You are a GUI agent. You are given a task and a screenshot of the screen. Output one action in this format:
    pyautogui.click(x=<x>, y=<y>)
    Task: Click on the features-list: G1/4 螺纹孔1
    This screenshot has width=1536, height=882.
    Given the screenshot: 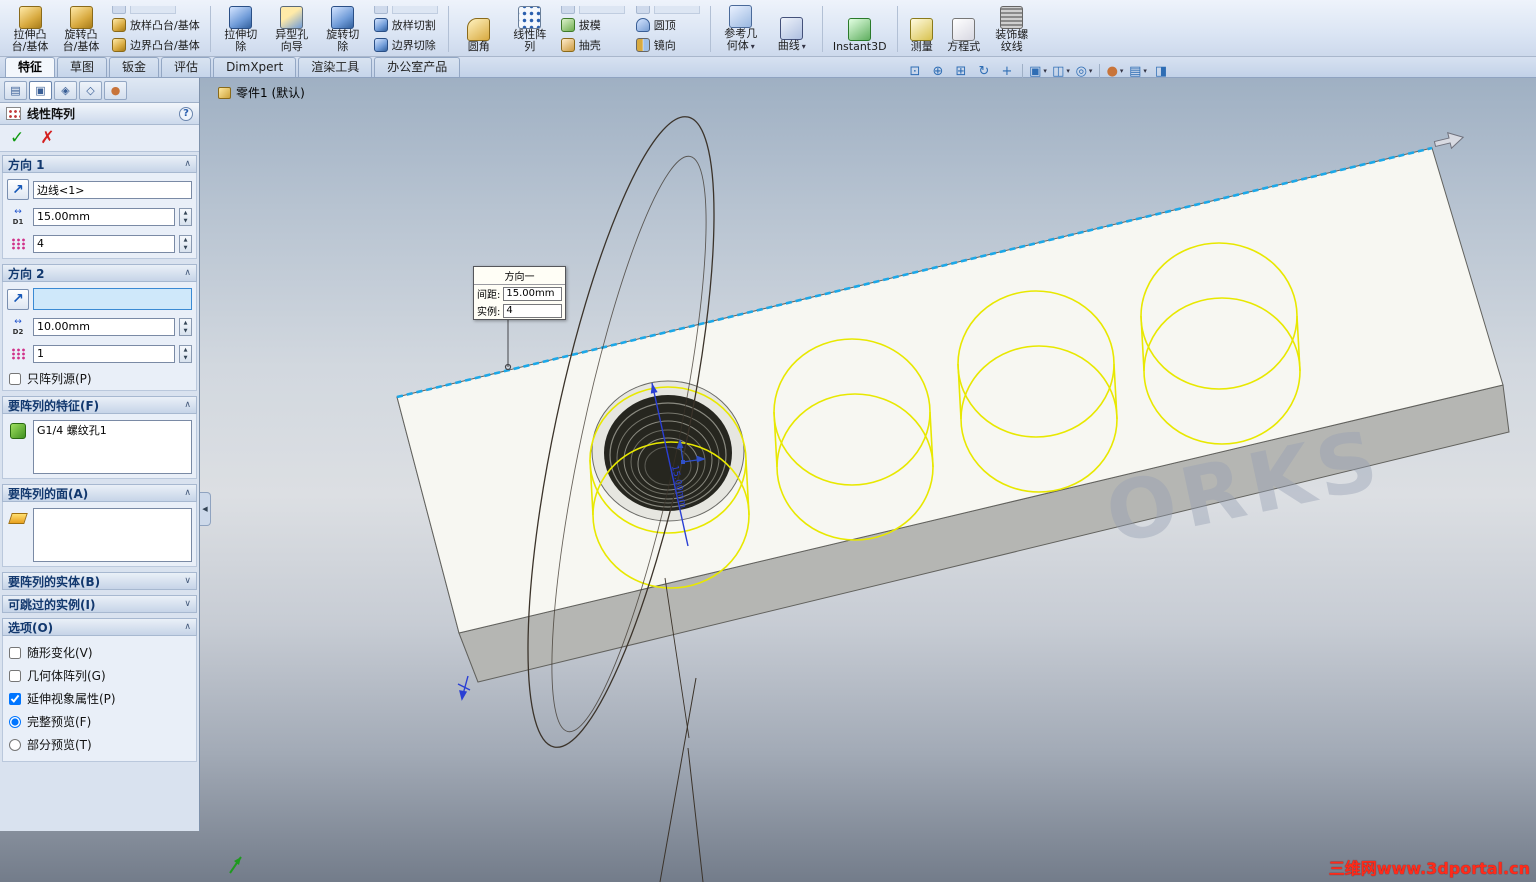 What is the action you would take?
    pyautogui.click(x=112, y=447)
    